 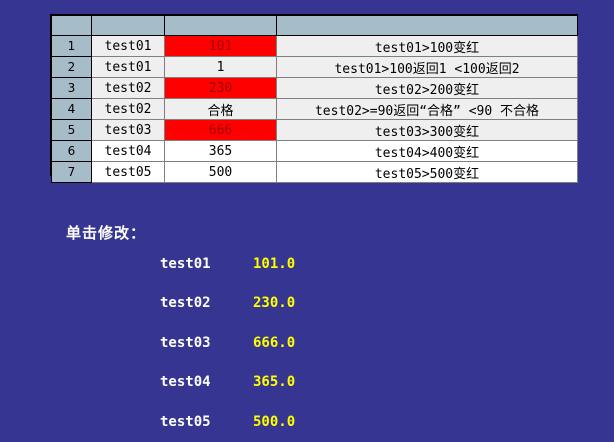 I want to click on grid-header-value, so click(x=220, y=25).